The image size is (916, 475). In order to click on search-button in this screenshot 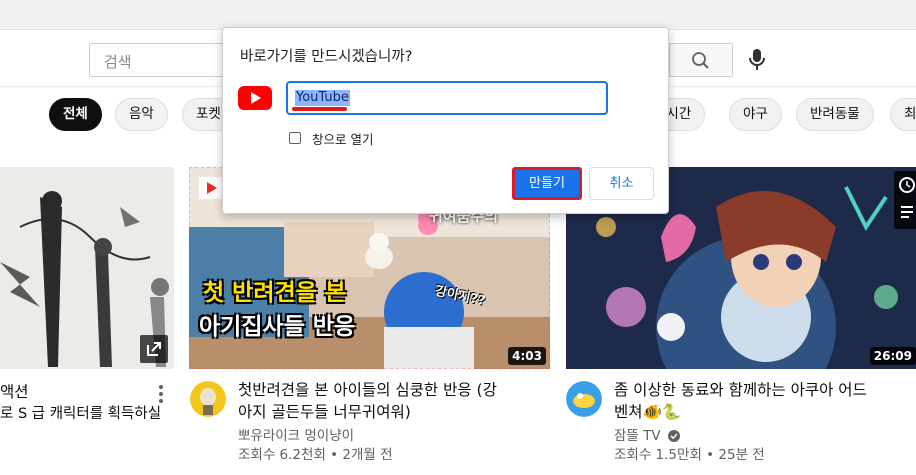, I will do `click(701, 60)`.